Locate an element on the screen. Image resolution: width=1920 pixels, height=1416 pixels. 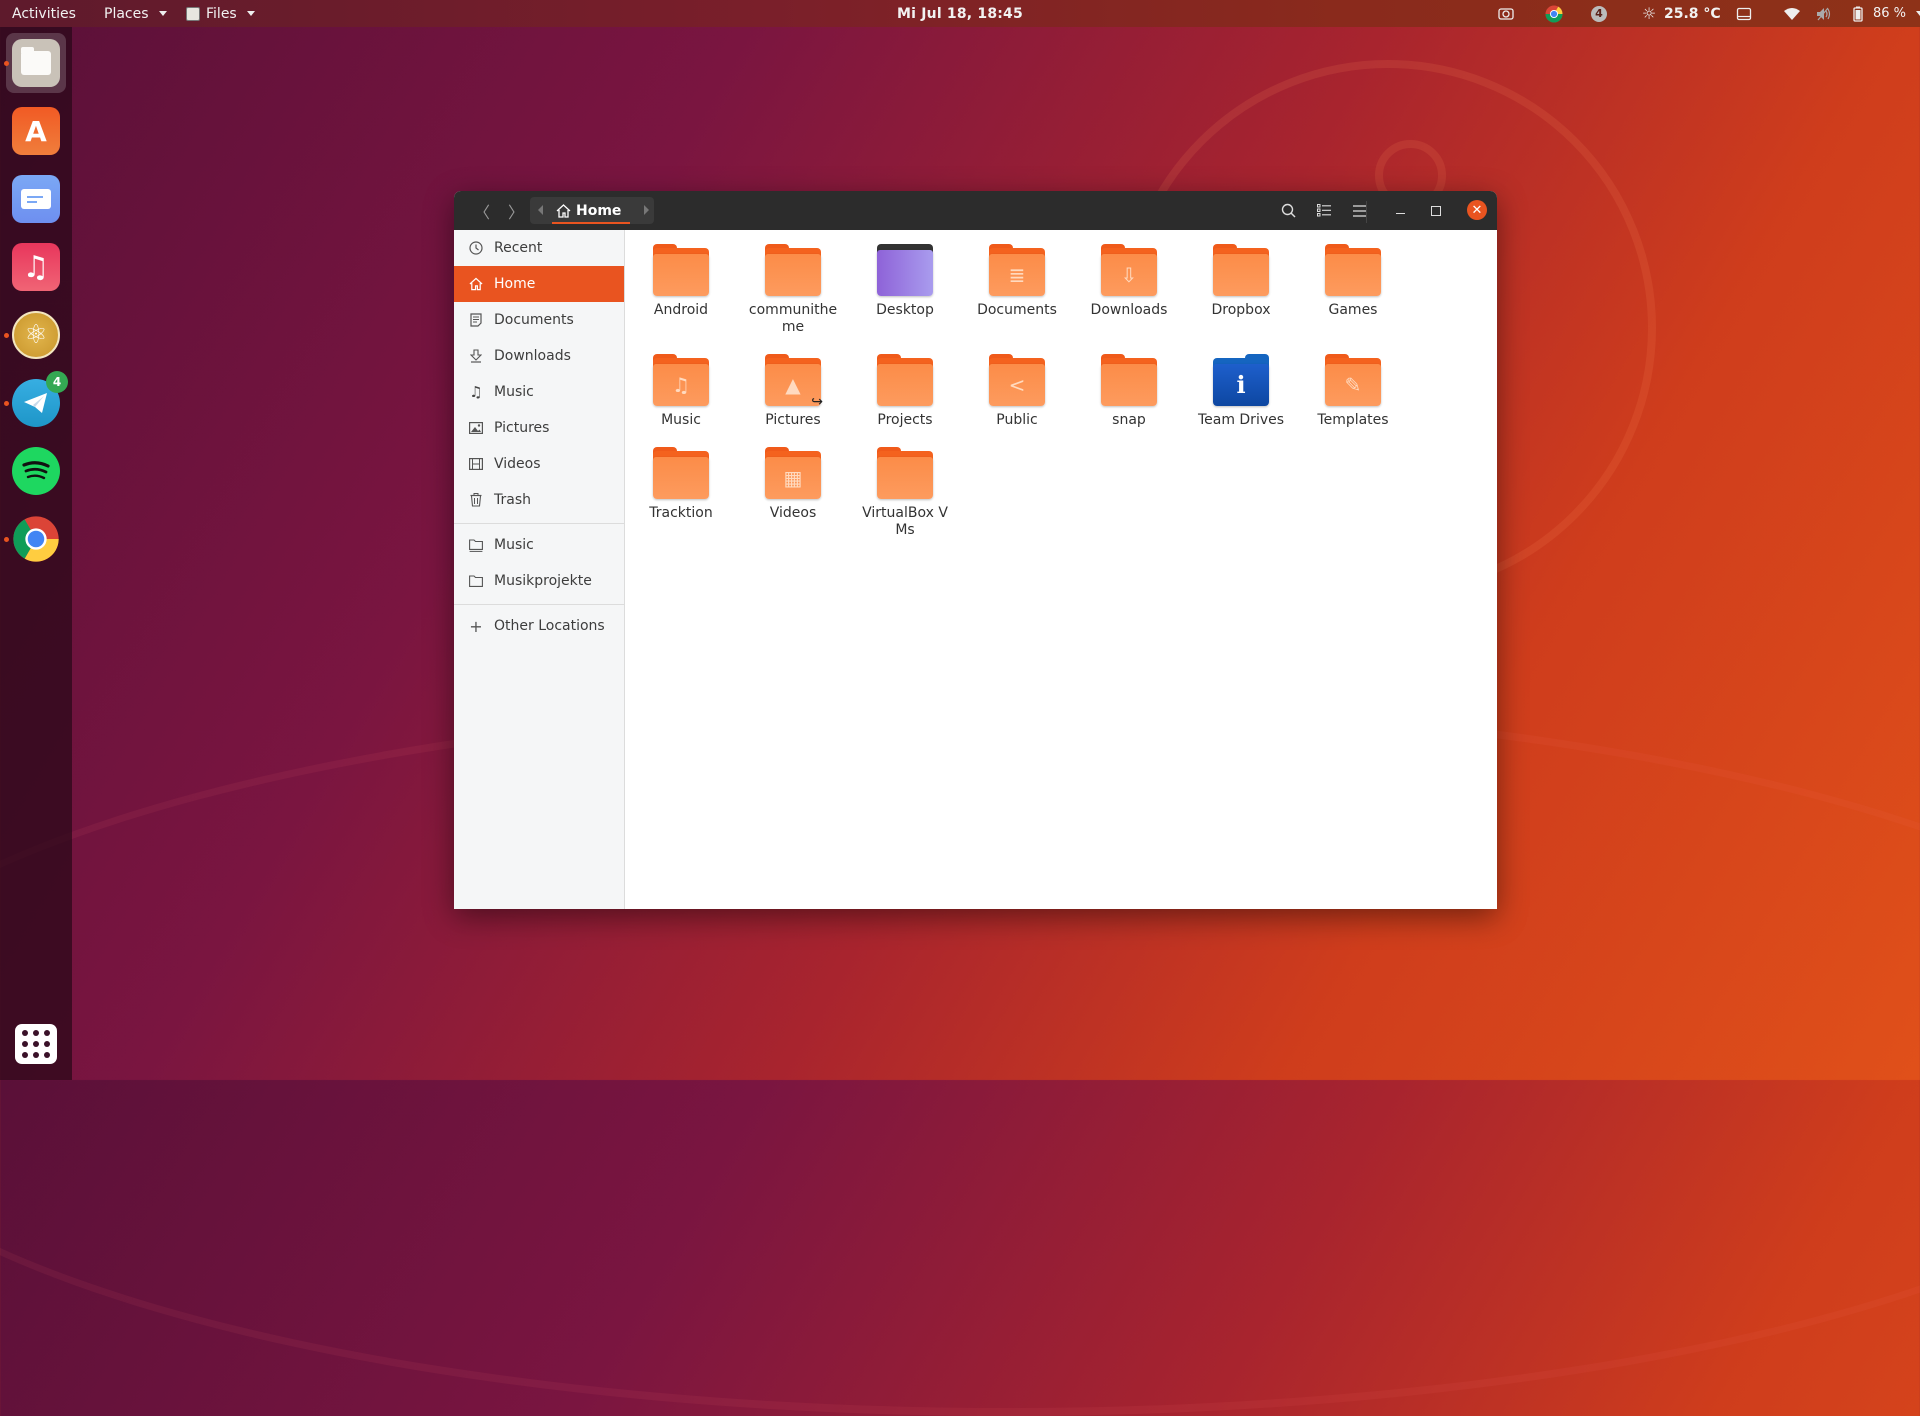
sidebar-bookmark-musikprojekte: Musikprojekte is located at coordinates (539, 581).